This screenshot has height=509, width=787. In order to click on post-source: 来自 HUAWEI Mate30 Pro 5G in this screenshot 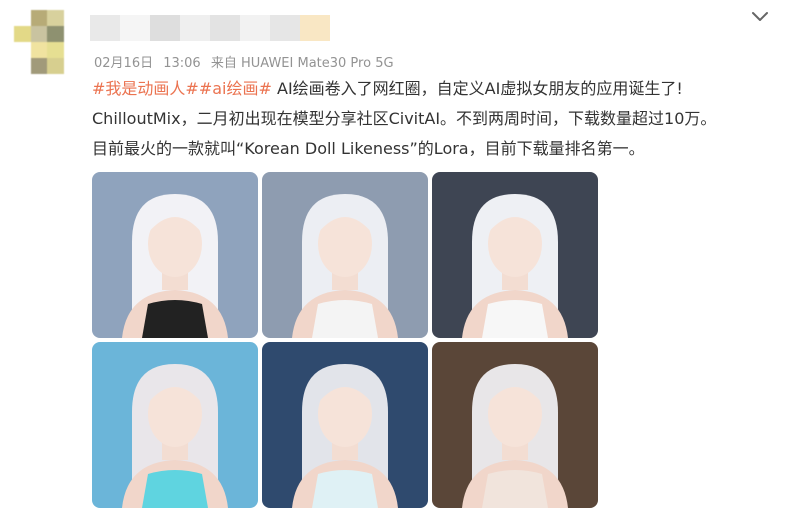, I will do `click(302, 63)`.